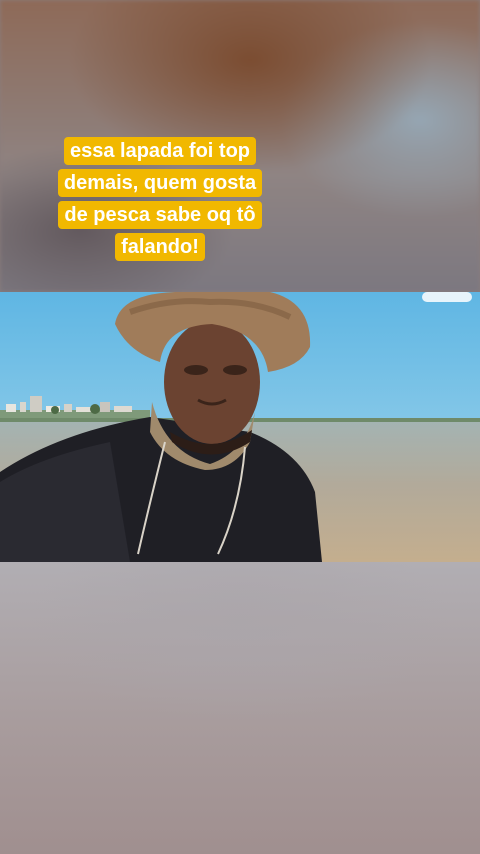  I want to click on caption-line-2: demais, quem gosta, so click(160, 183).